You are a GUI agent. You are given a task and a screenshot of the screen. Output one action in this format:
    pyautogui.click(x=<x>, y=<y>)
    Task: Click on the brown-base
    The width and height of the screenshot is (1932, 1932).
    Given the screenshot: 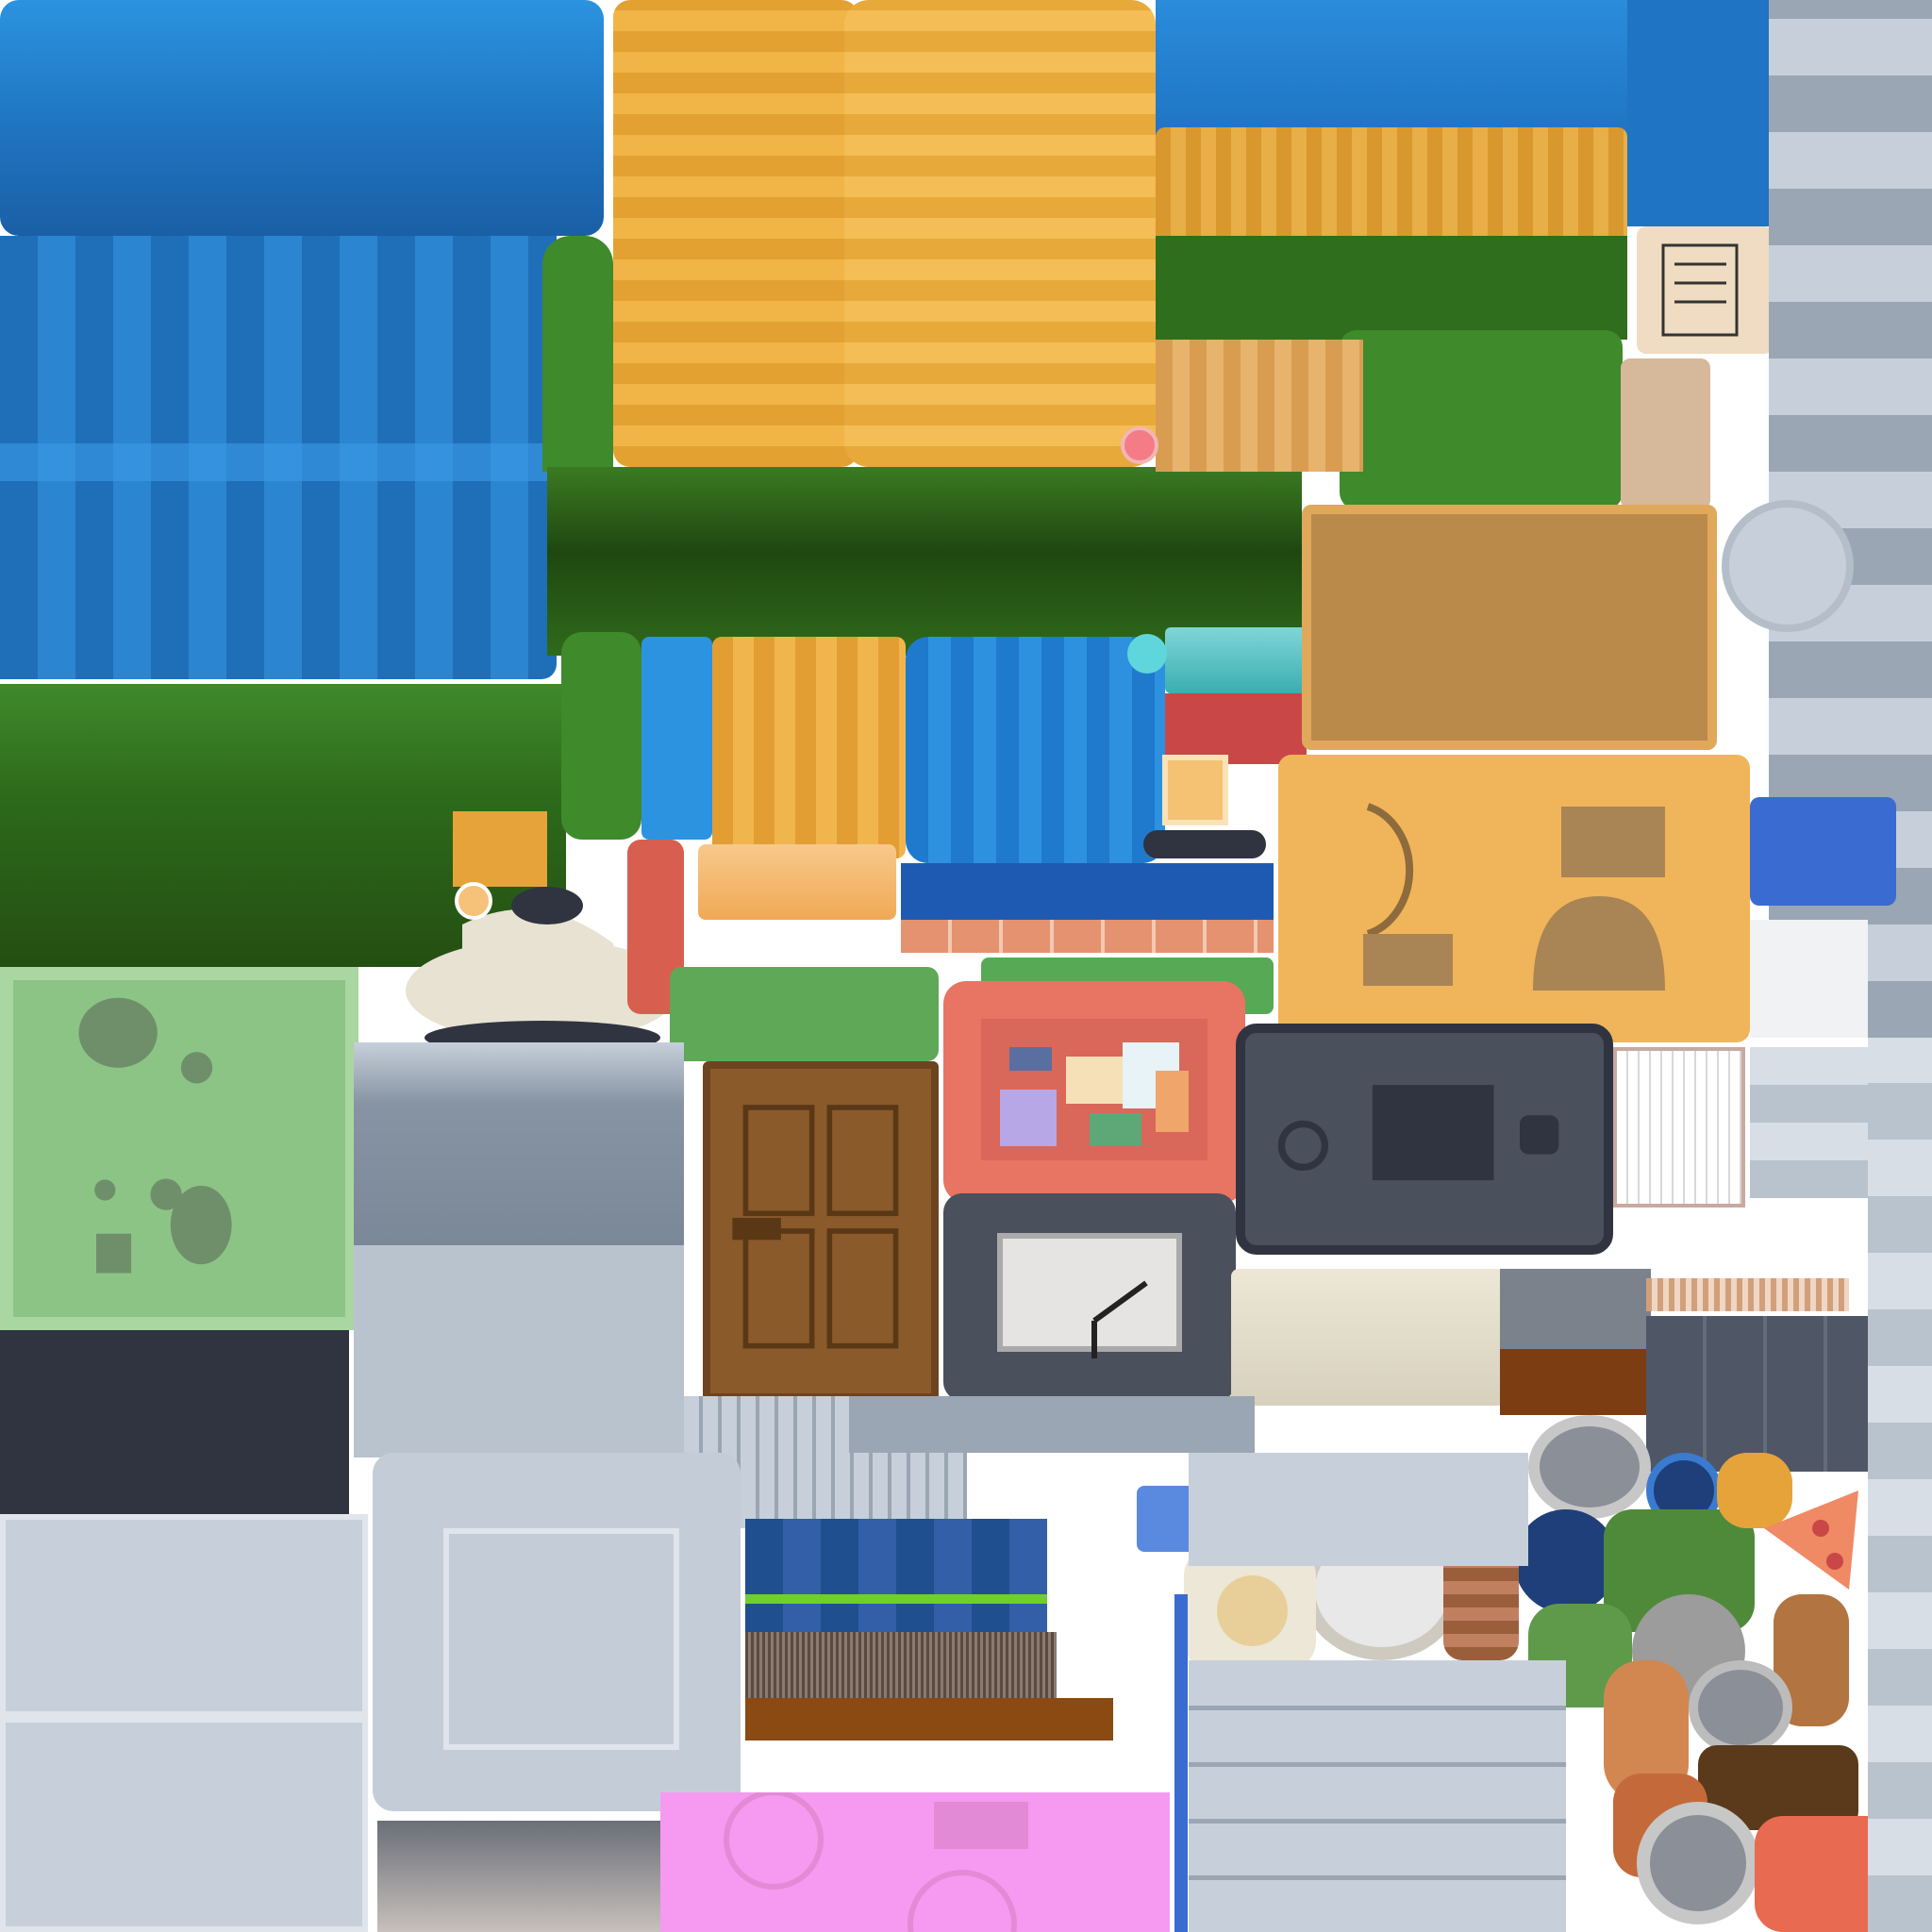 What is the action you would take?
    pyautogui.click(x=1576, y=1382)
    